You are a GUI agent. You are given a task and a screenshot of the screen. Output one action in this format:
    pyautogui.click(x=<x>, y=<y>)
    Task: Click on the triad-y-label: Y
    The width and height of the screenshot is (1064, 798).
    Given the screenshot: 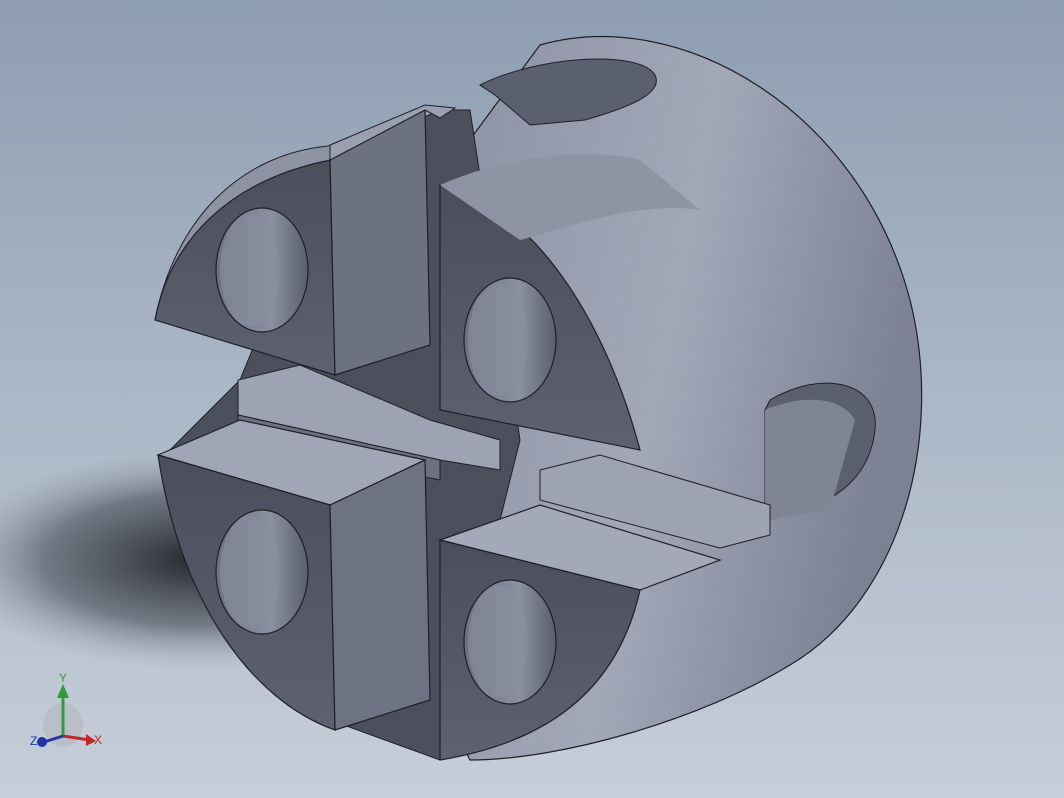 What is the action you would take?
    pyautogui.click(x=63, y=678)
    